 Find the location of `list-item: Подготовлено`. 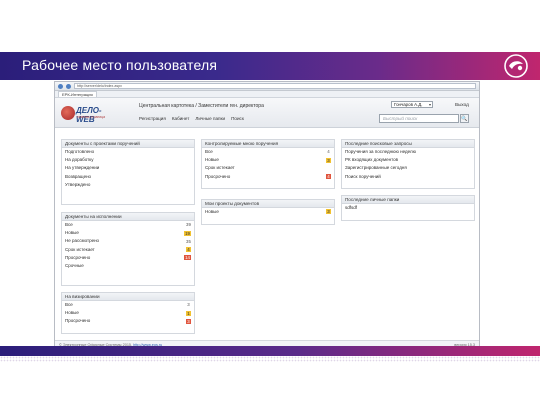

list-item: Подготовлено is located at coordinates (128, 152).